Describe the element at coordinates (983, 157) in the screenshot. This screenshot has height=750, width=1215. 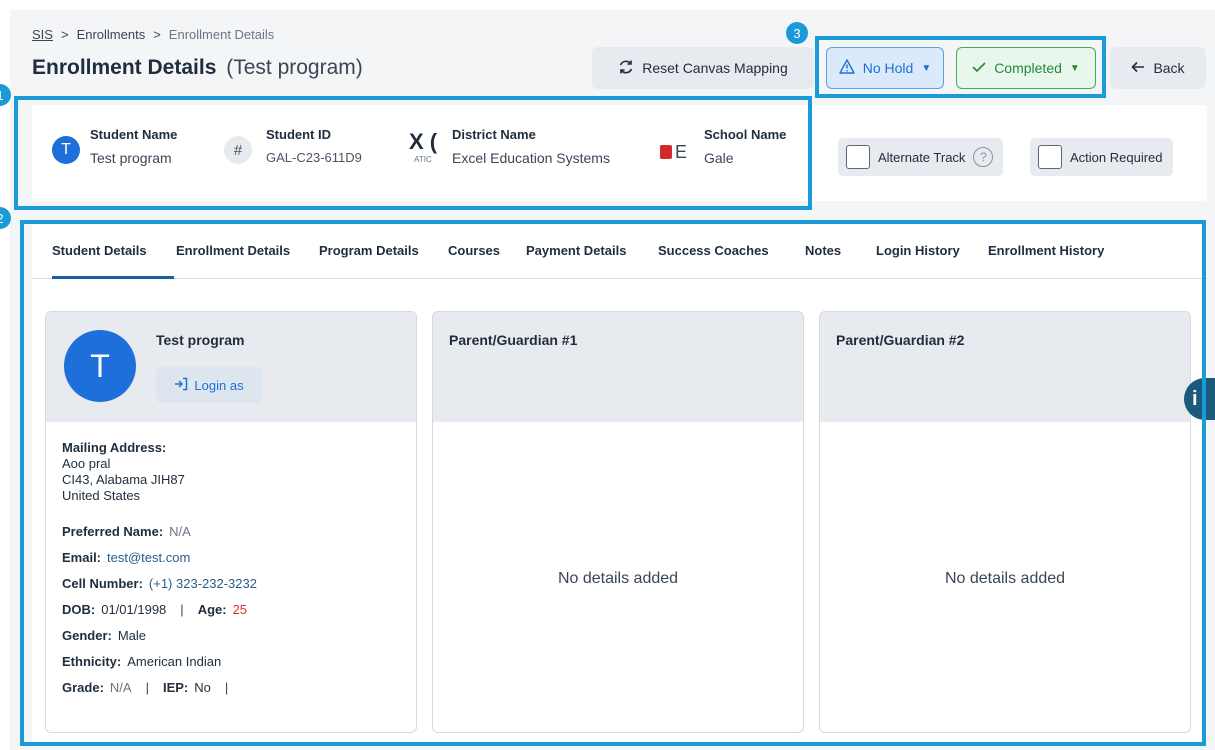
I see `help-icon: ?` at that location.